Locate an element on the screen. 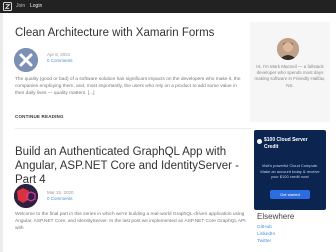  post-date: Apr 8, 2021 is located at coordinates (59, 54).